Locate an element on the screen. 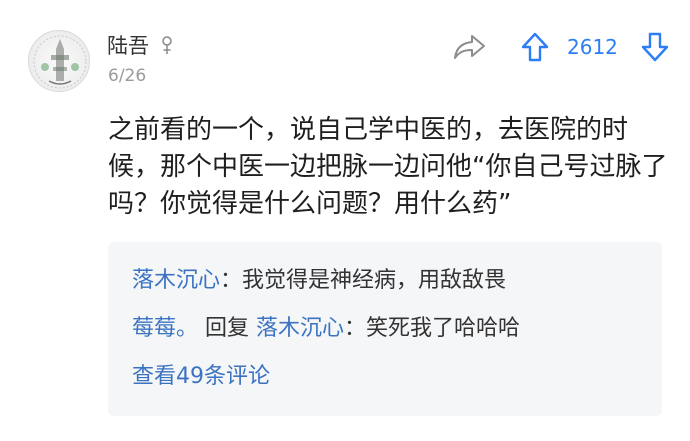 This screenshot has width=690, height=441. reply-word: 回复 is located at coordinates (227, 328).